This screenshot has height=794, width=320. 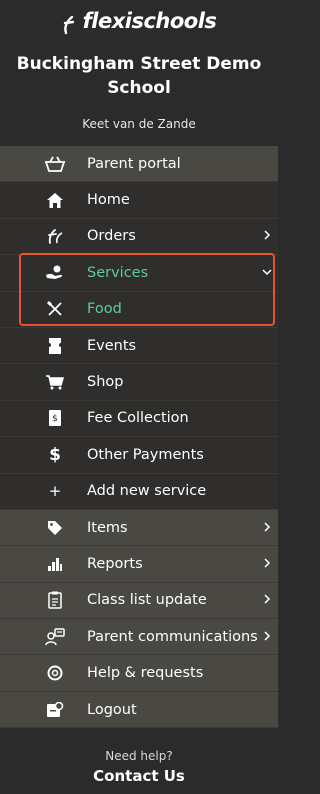 What do you see at coordinates (115, 563) in the screenshot?
I see `menu-item-label: Reports` at bounding box center [115, 563].